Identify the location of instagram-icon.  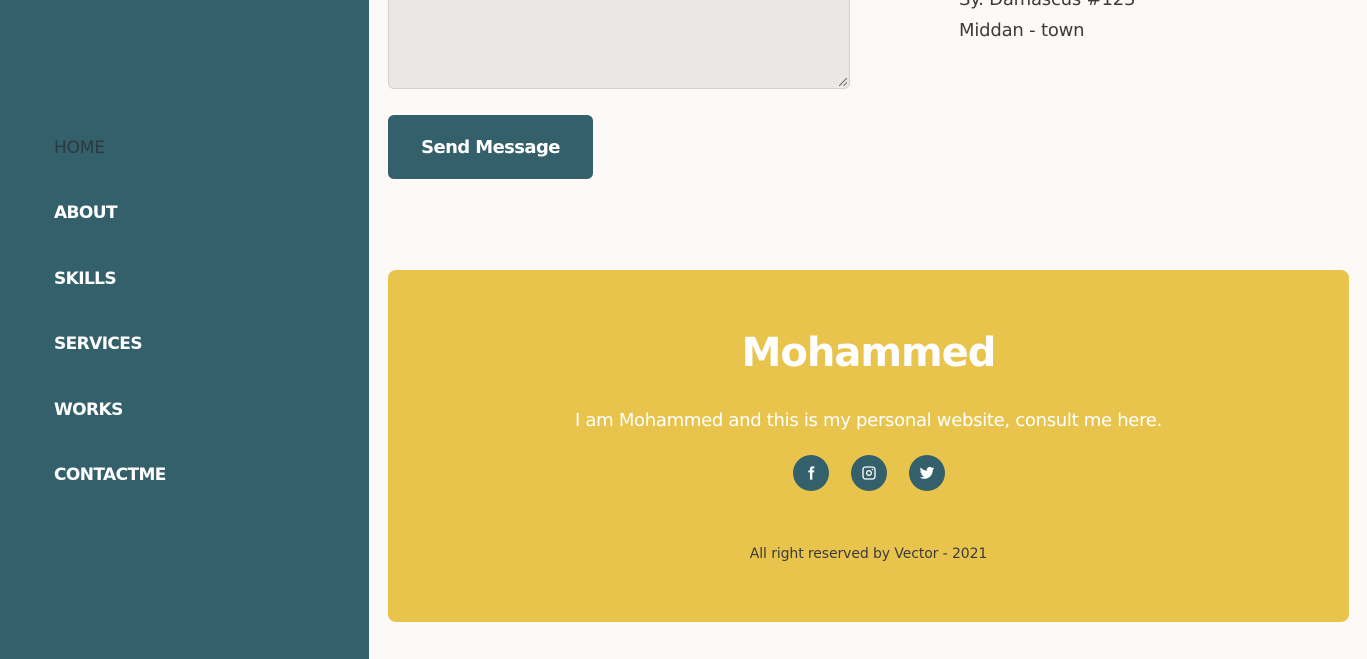
(868, 473).